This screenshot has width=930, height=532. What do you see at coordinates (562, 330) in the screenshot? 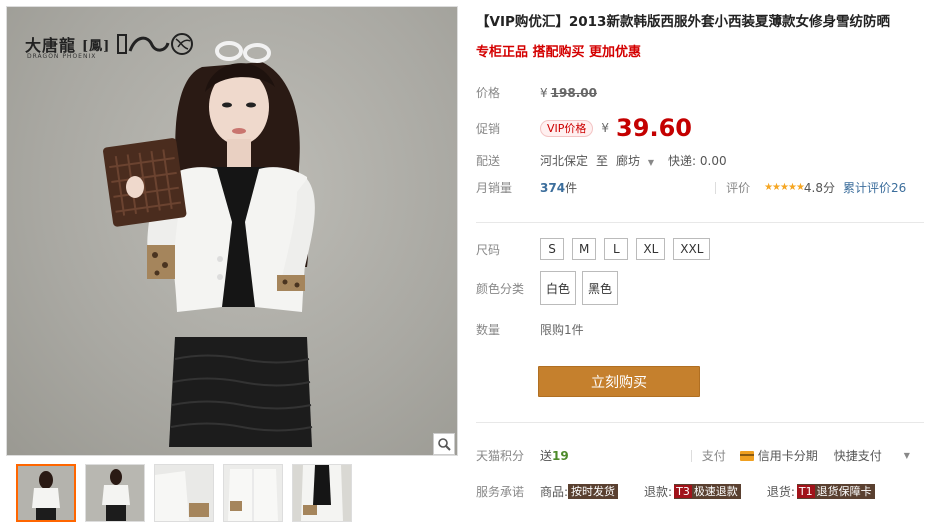
I see `quantity-limit: 限购1件` at bounding box center [562, 330].